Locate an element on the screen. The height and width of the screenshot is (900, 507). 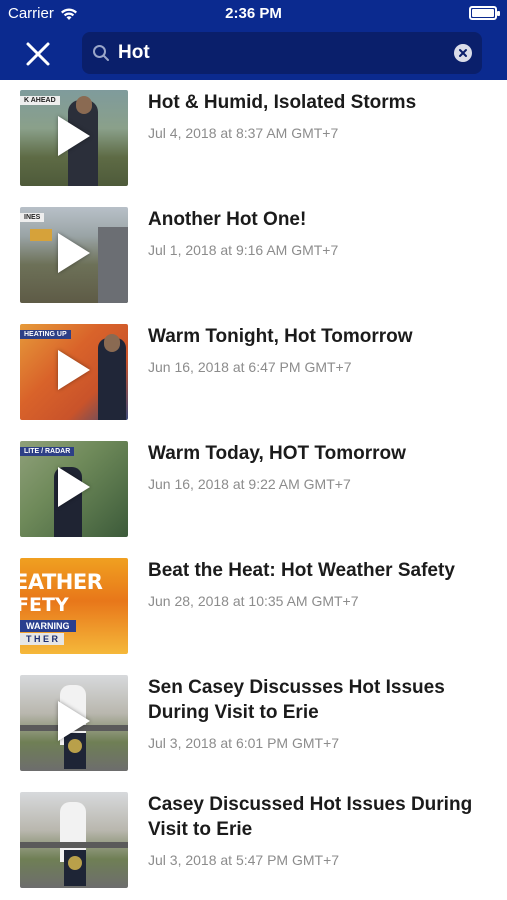
thumbnail-text-warning: WARNING is located at coordinates (48, 626).